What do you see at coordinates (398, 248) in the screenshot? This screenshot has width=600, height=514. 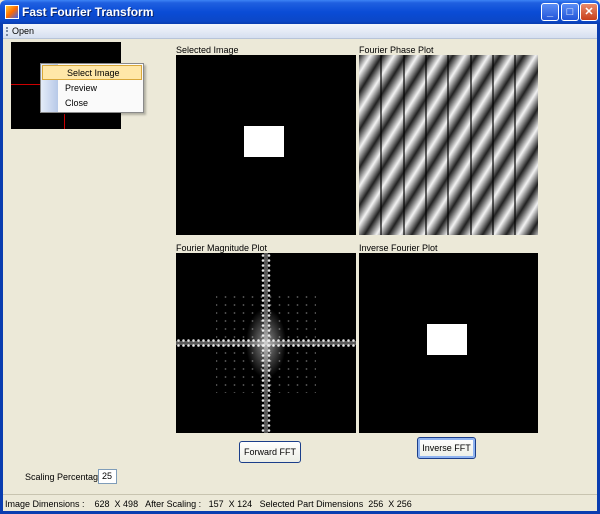 I see `inverse-fourier-label: Inverse Fourier Plot` at bounding box center [398, 248].